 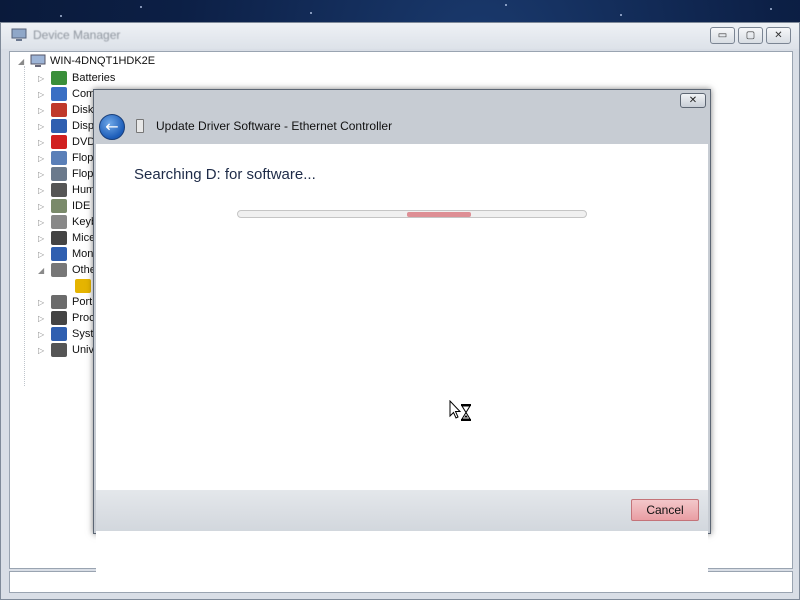 What do you see at coordinates (140, 126) in the screenshot?
I see `device-icon` at bounding box center [140, 126].